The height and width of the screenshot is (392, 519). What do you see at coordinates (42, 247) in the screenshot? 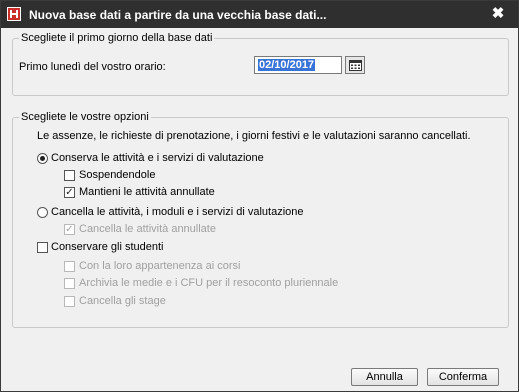
I see `conservare-studenti-checkbox` at bounding box center [42, 247].